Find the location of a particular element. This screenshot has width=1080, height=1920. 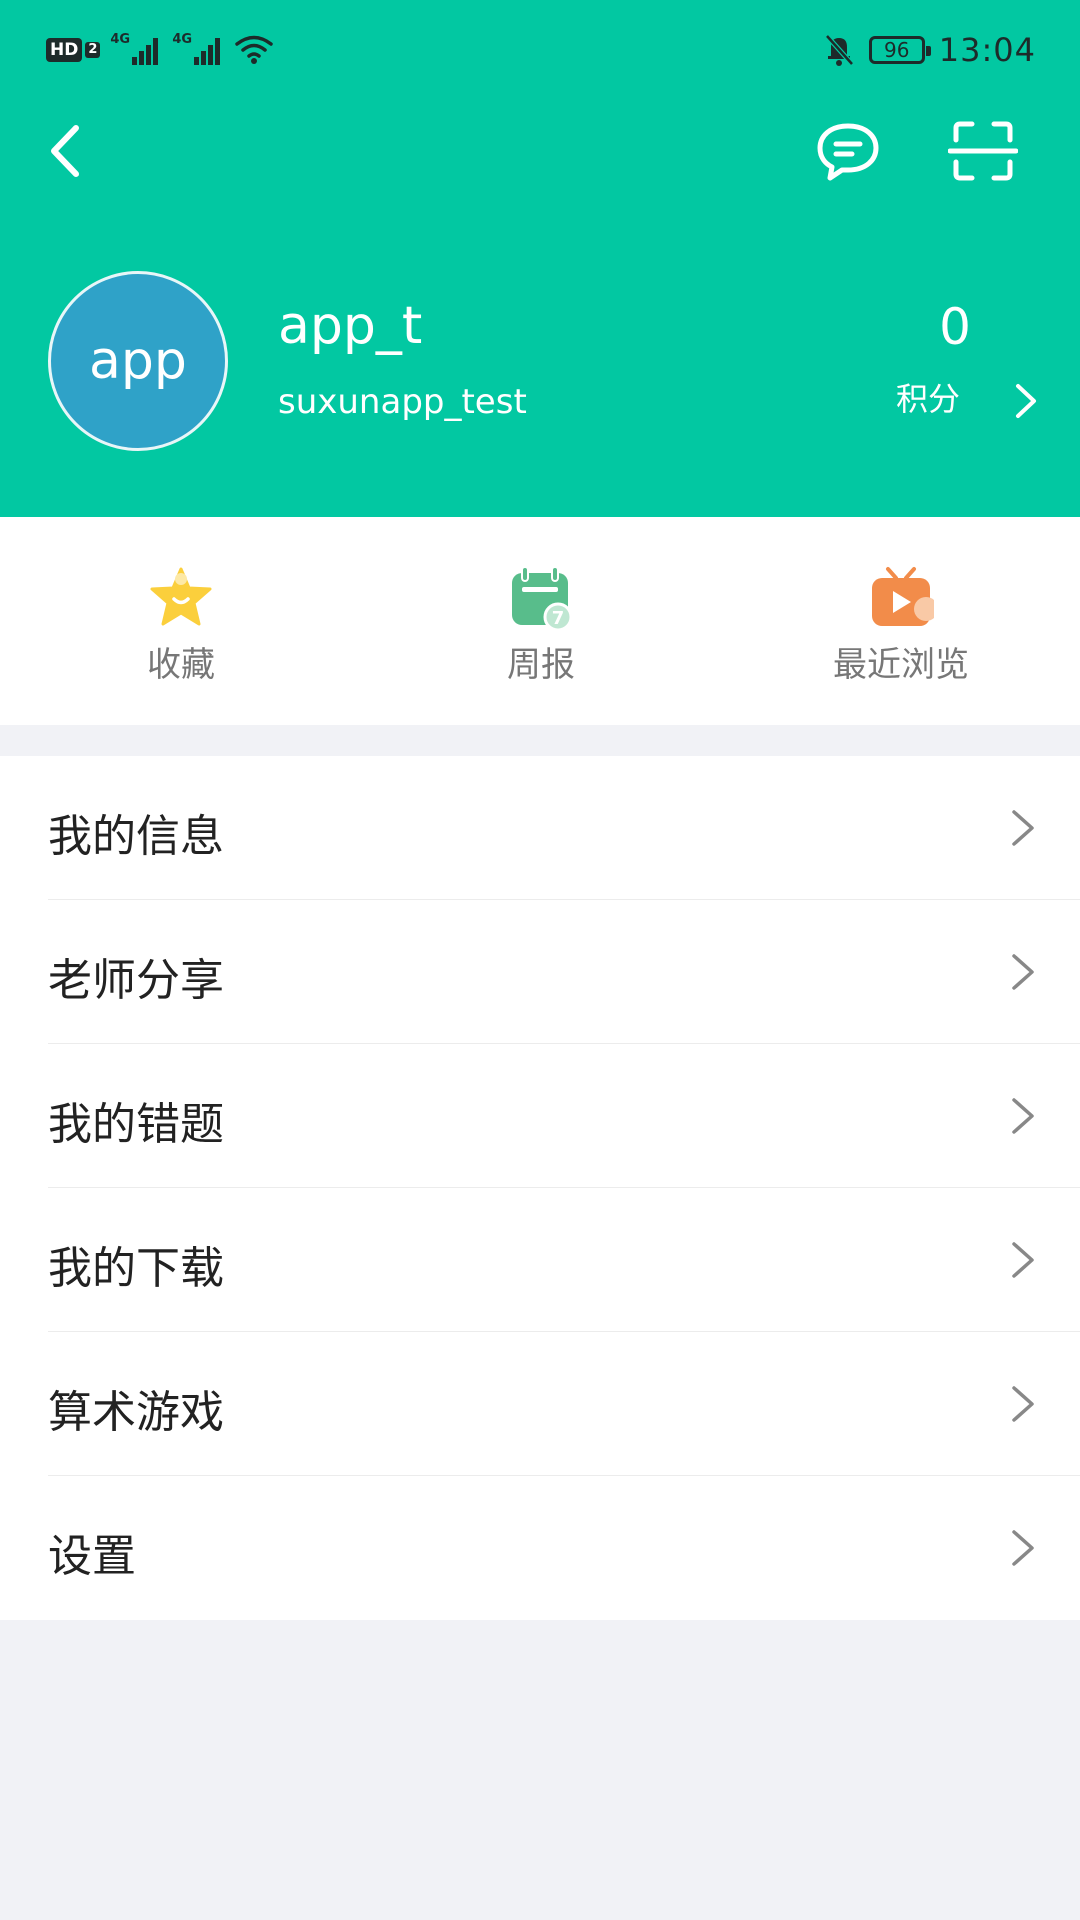

menu-item-label: 设置 is located at coordinates (92, 1556).